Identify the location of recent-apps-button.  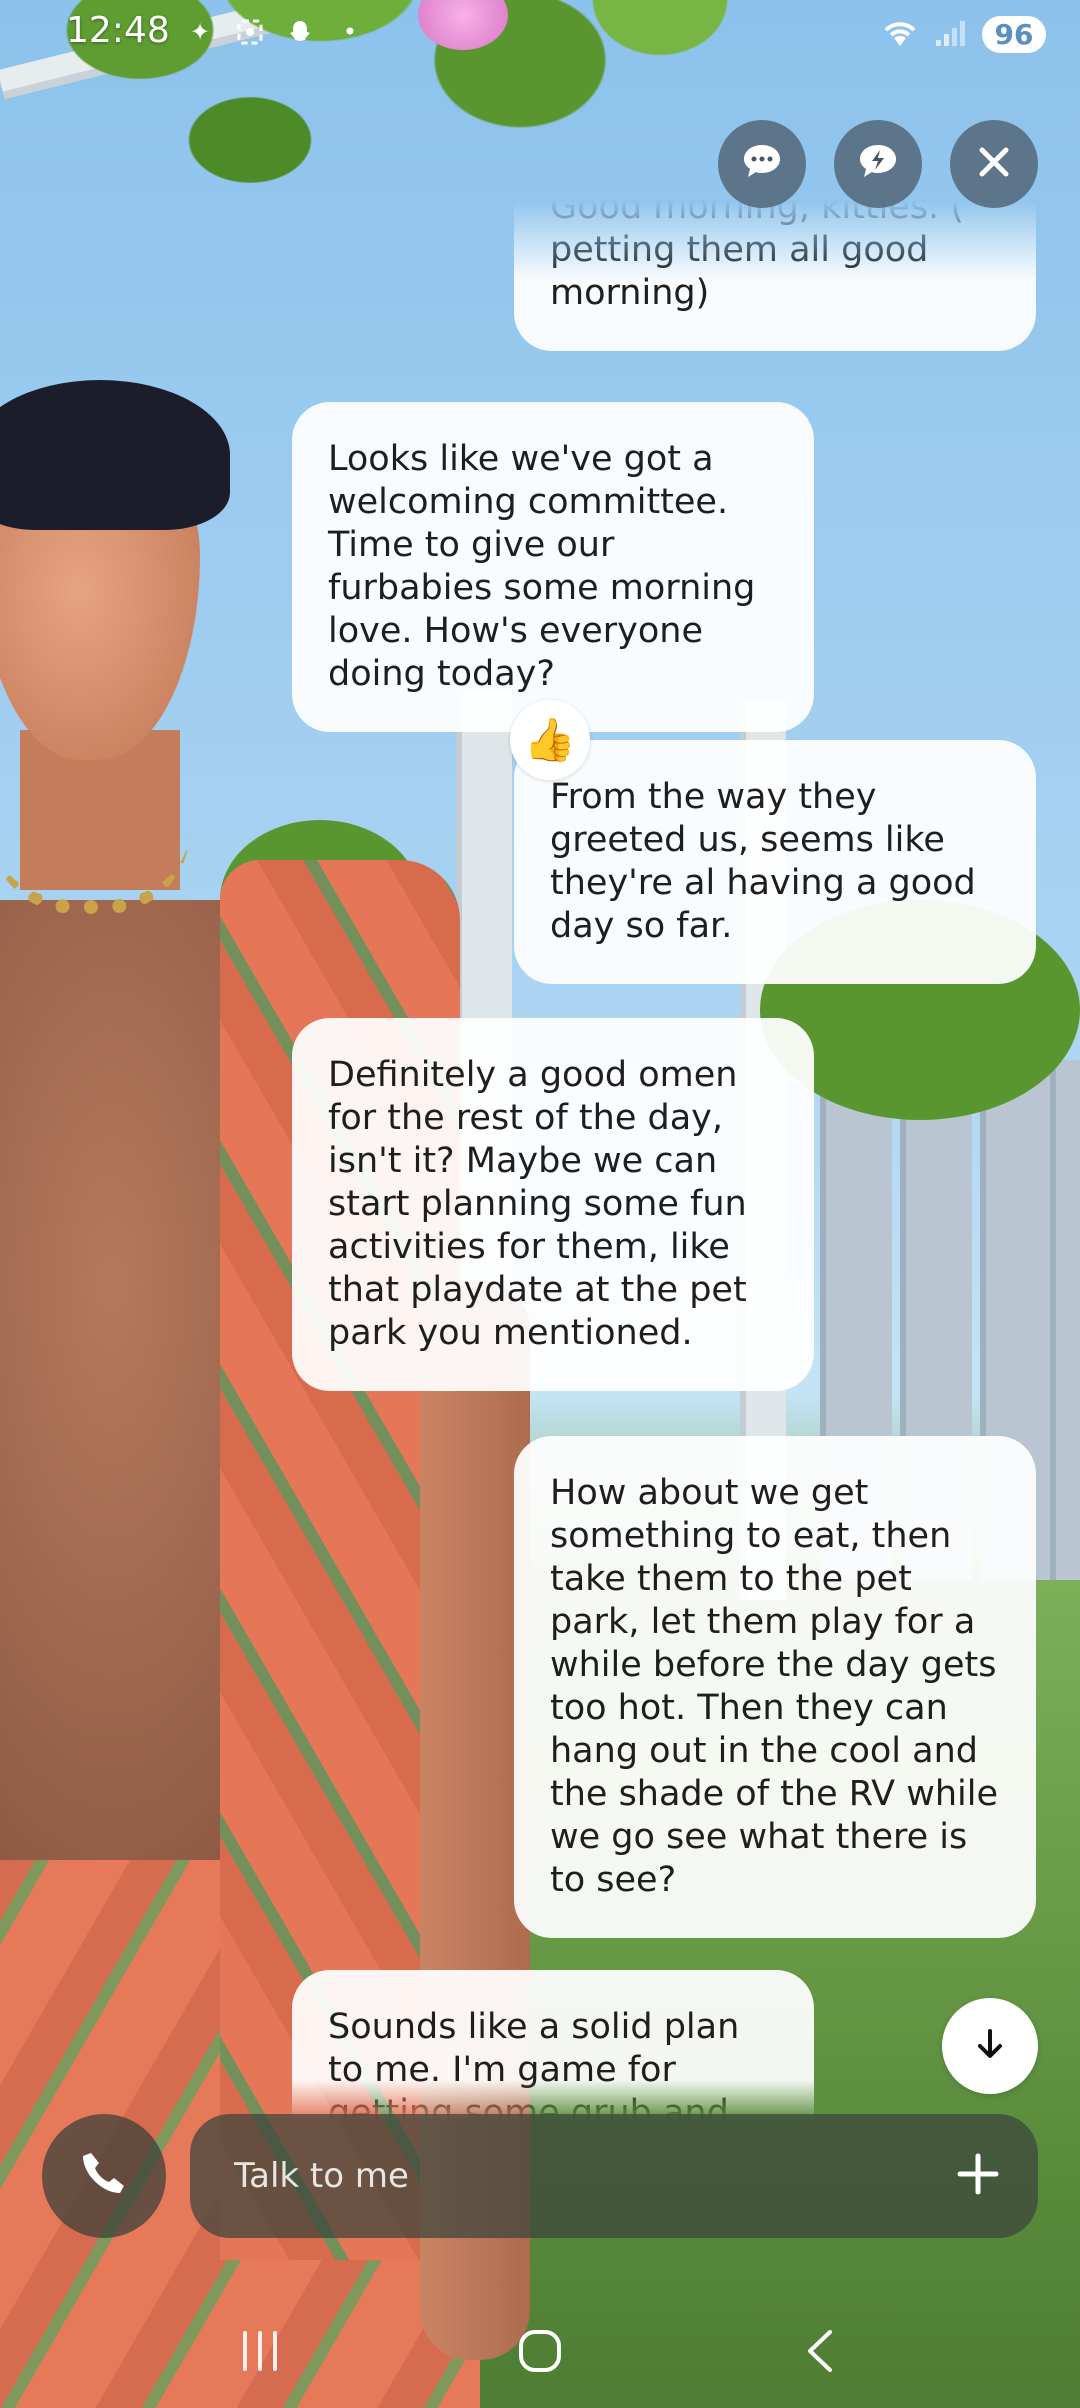
(260, 2353).